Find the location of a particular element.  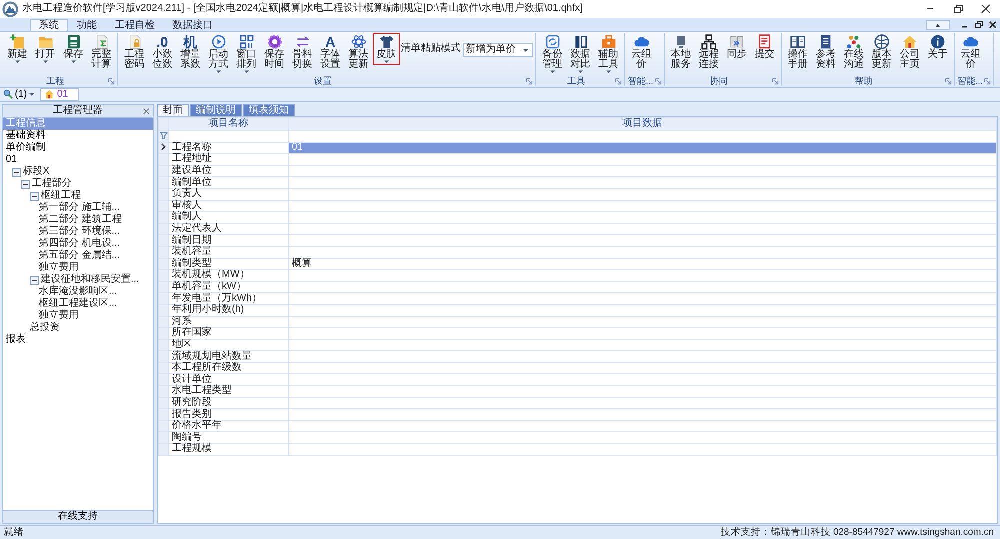

sheet-tab: 封面 is located at coordinates (173, 110).